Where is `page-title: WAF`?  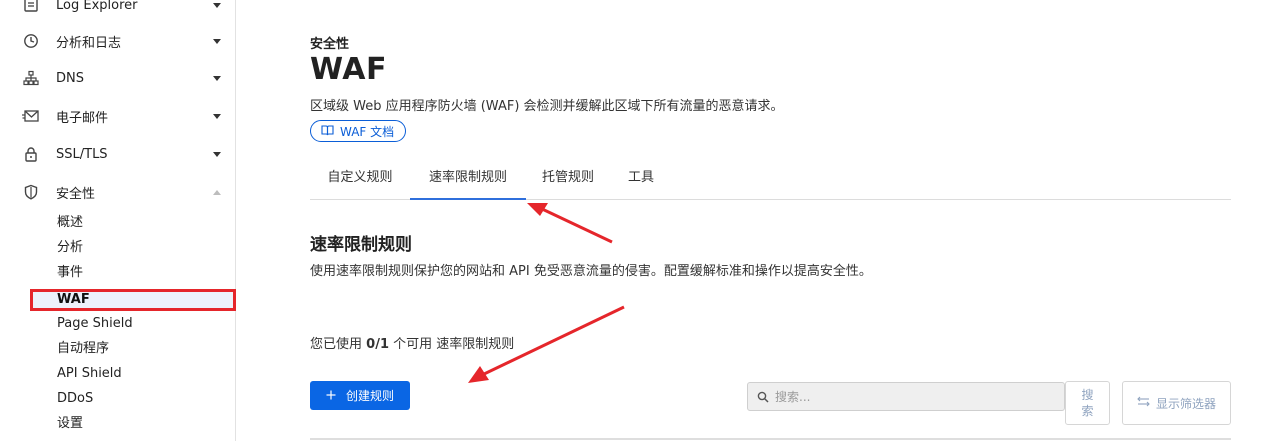
page-title: WAF is located at coordinates (348, 69).